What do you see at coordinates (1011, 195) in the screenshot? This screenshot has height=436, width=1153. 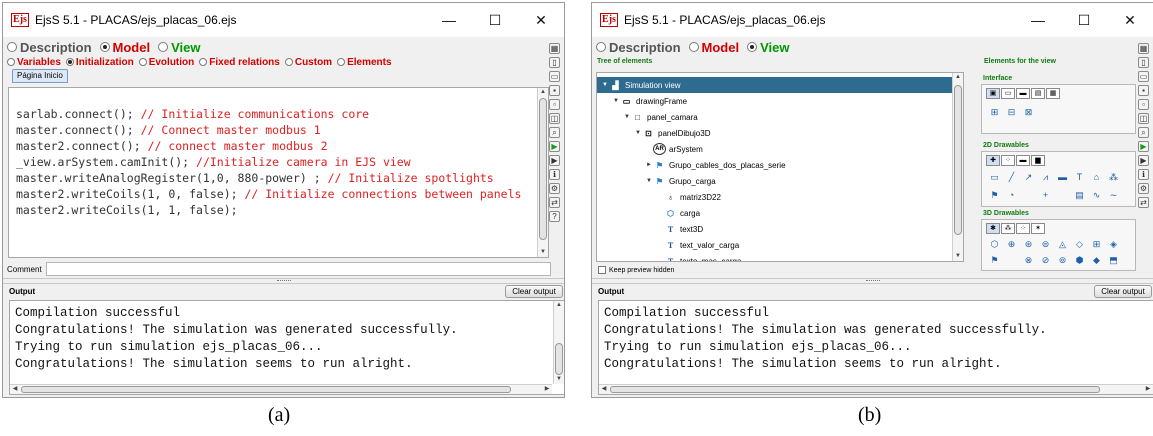 I see `palette-element-icon: ◔` at bounding box center [1011, 195].